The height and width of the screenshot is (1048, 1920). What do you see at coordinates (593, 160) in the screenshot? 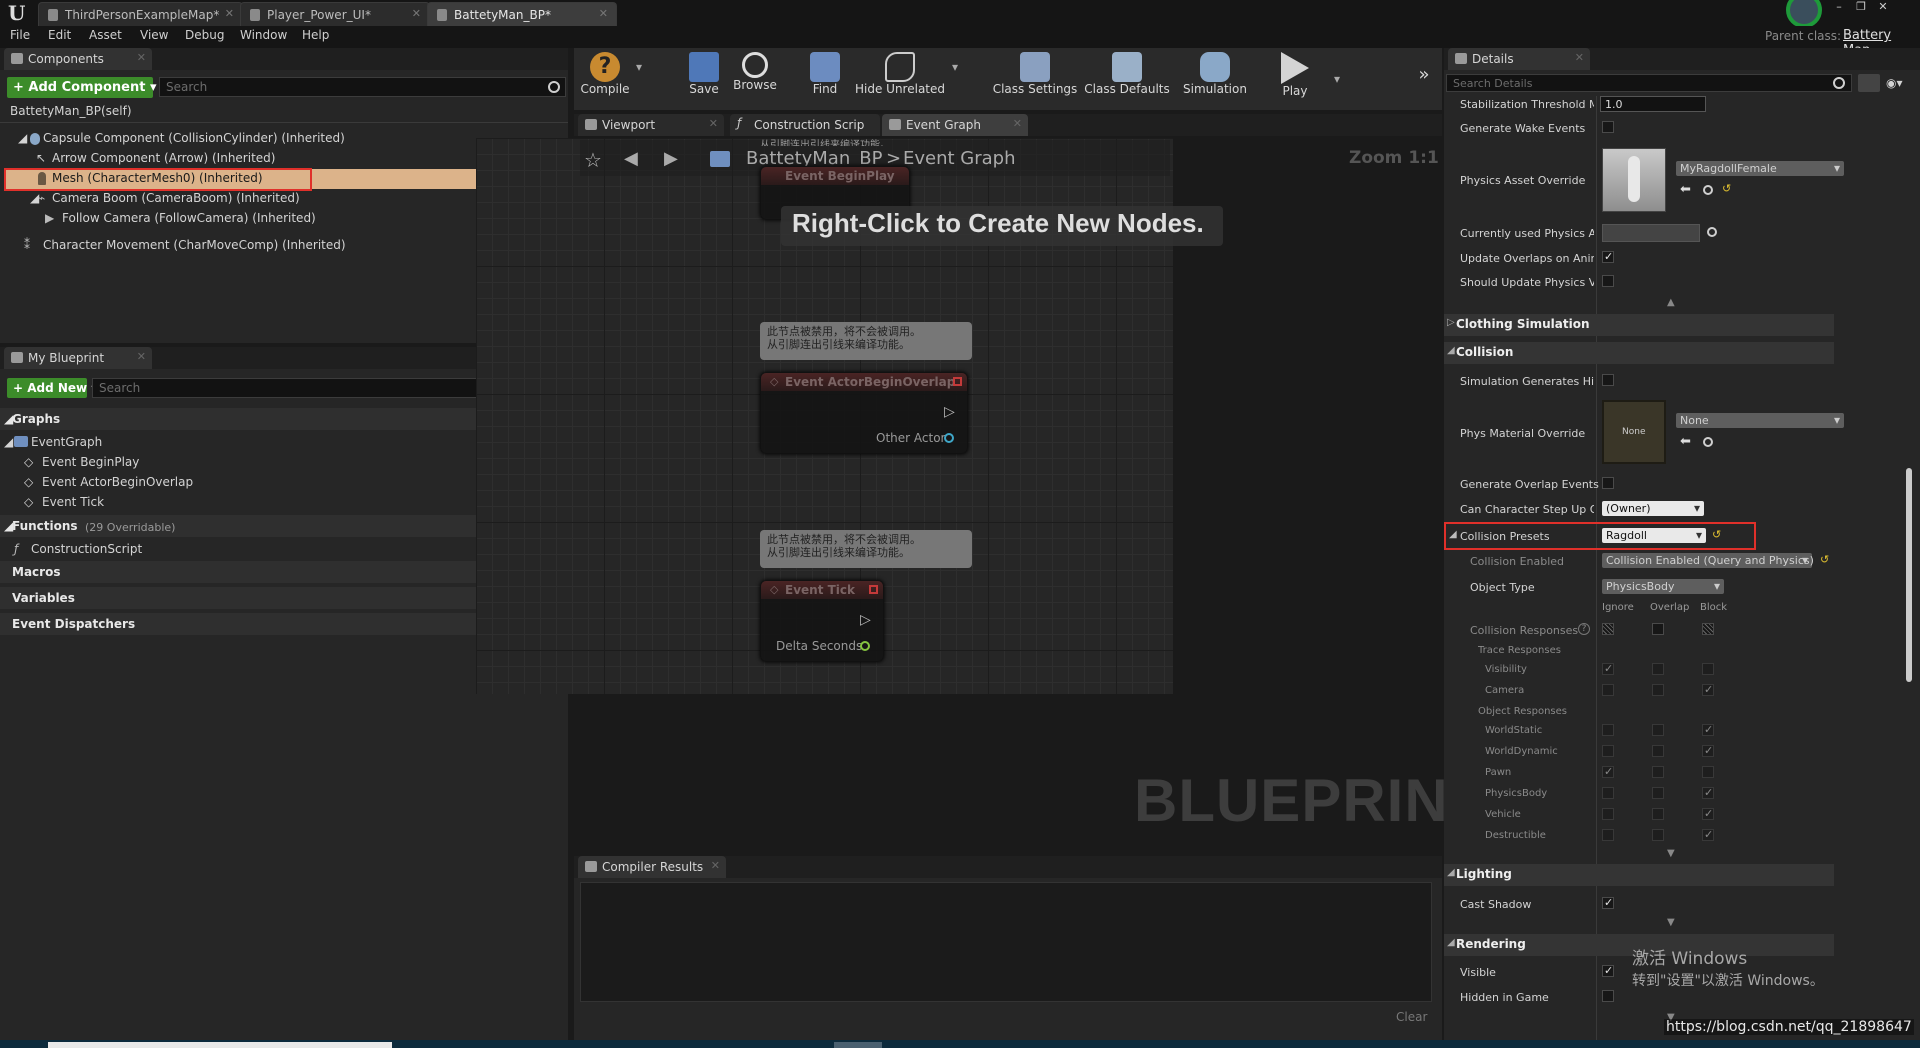
I see `favorite-star-icon: ☆` at bounding box center [593, 160].